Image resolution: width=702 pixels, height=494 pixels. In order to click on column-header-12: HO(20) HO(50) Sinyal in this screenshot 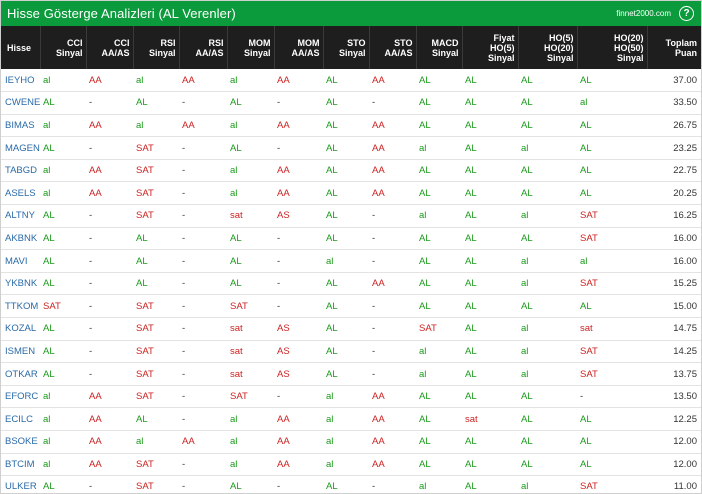, I will do `click(612, 47)`.